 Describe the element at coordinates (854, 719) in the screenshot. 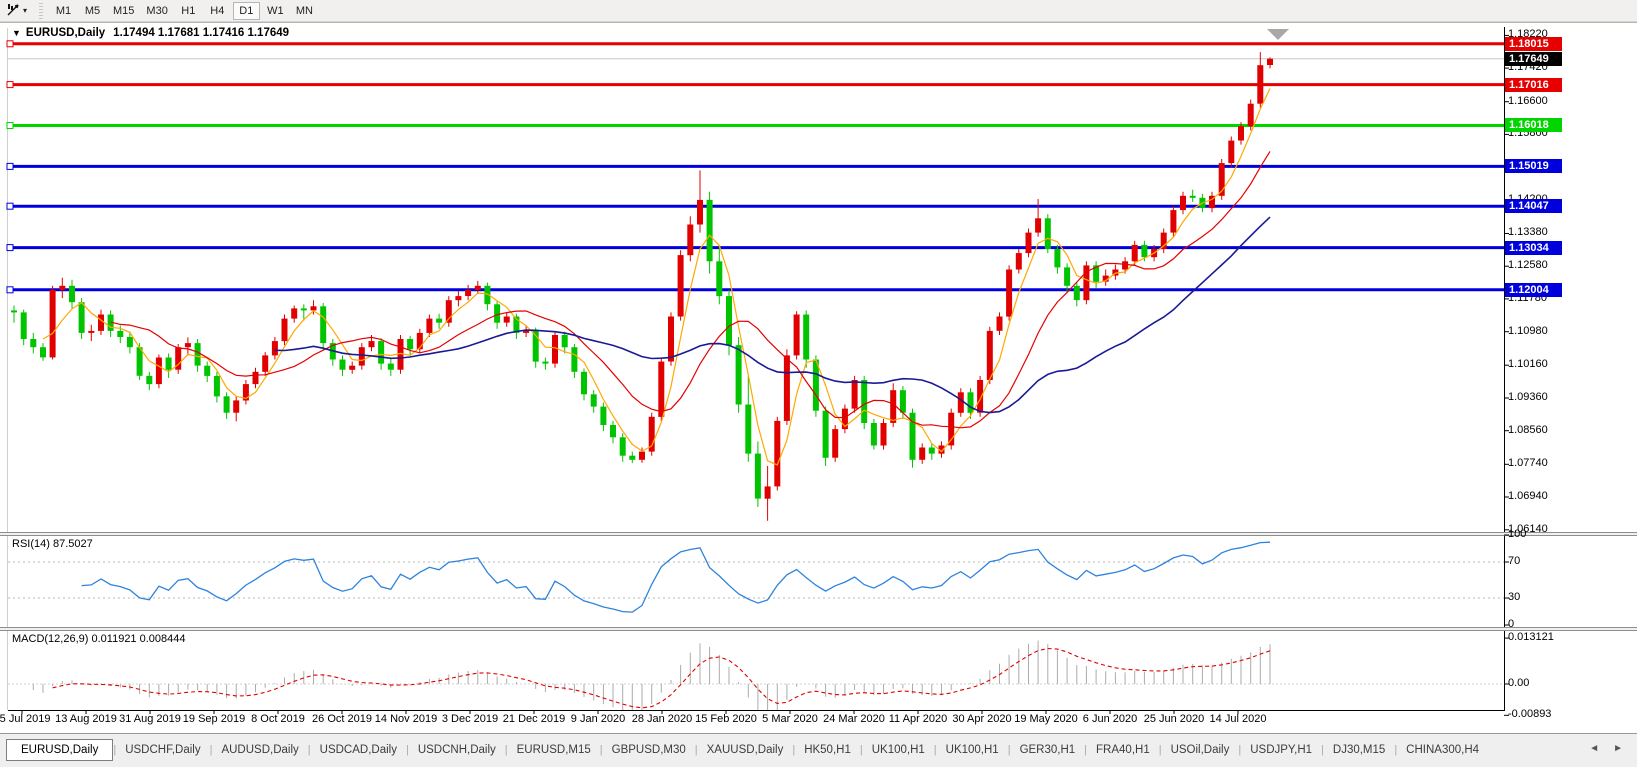

I see `date-axis-label: 24 Mar 2020` at that location.